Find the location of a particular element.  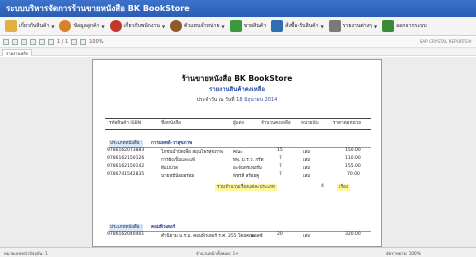

menu-logout: ออกจากระบบ is located at coordinates (404, 26).